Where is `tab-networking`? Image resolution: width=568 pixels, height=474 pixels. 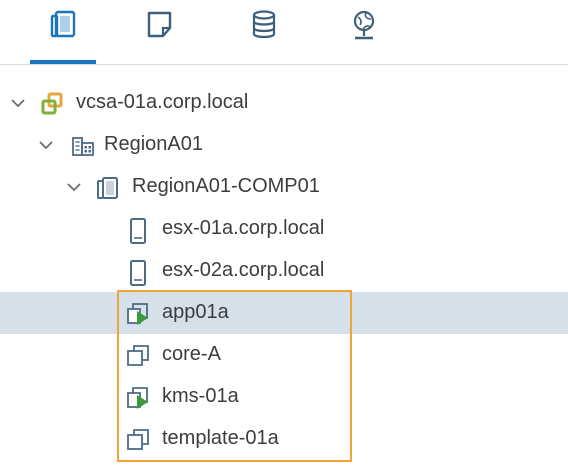 tab-networking is located at coordinates (364, 33).